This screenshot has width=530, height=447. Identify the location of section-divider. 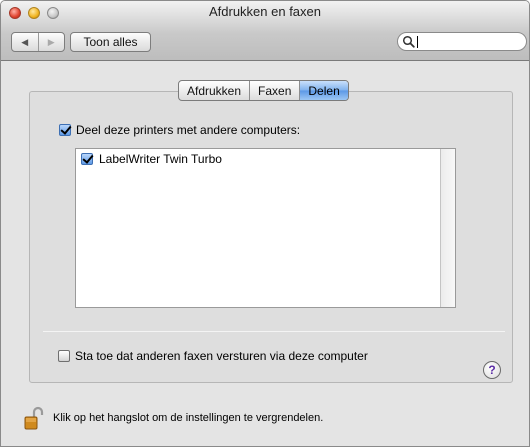
(274, 331).